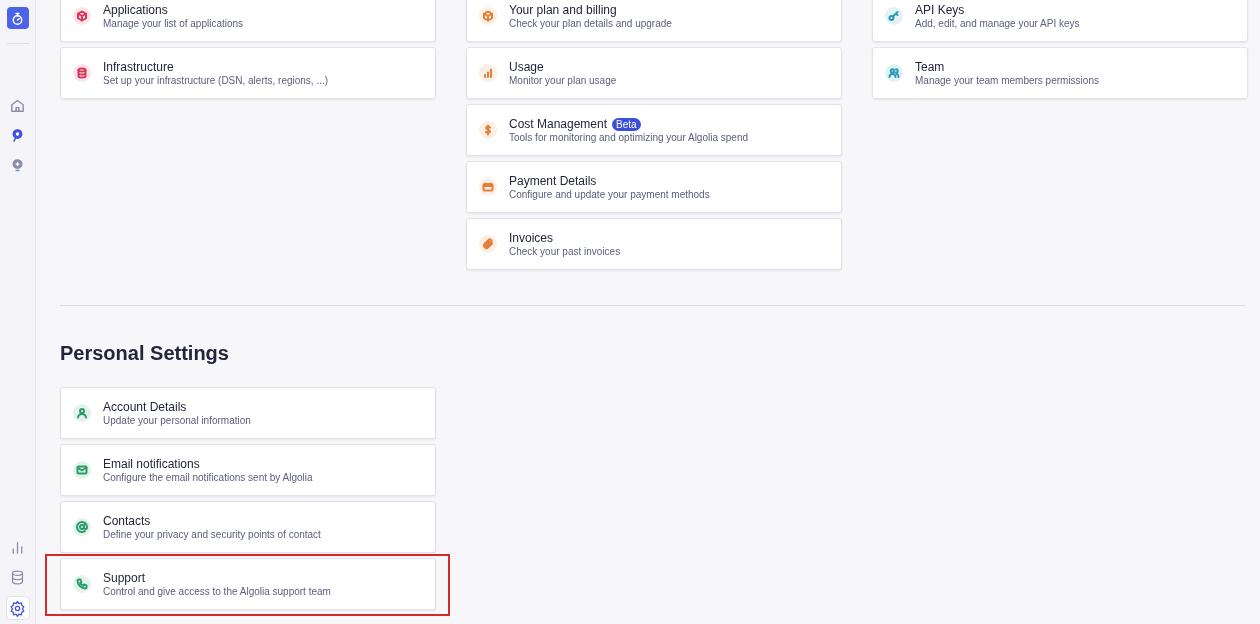 The width and height of the screenshot is (1260, 624). What do you see at coordinates (1060, 73) in the screenshot?
I see `settings-card: Team Manage your team members permissions` at bounding box center [1060, 73].